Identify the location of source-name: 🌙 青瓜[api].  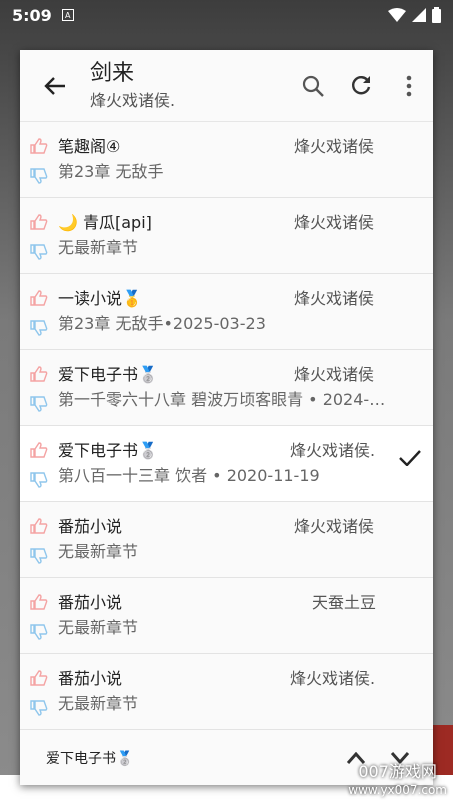
(105, 222).